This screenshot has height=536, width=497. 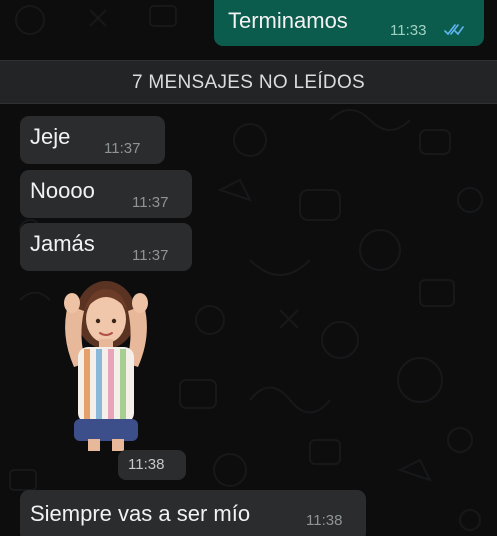 I want to click on unread-count-label: 7 MENSAJES NO LEÍDOS, so click(x=248, y=82).